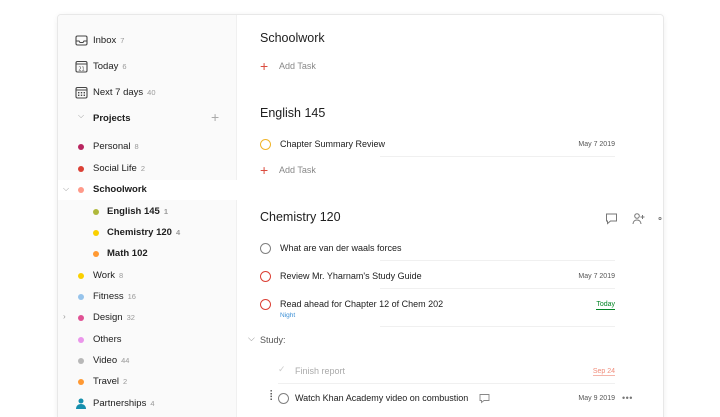 This screenshot has height=417, width=720. Describe the element at coordinates (333, 144) in the screenshot. I see `task-content: Chapter Summary Review` at that location.